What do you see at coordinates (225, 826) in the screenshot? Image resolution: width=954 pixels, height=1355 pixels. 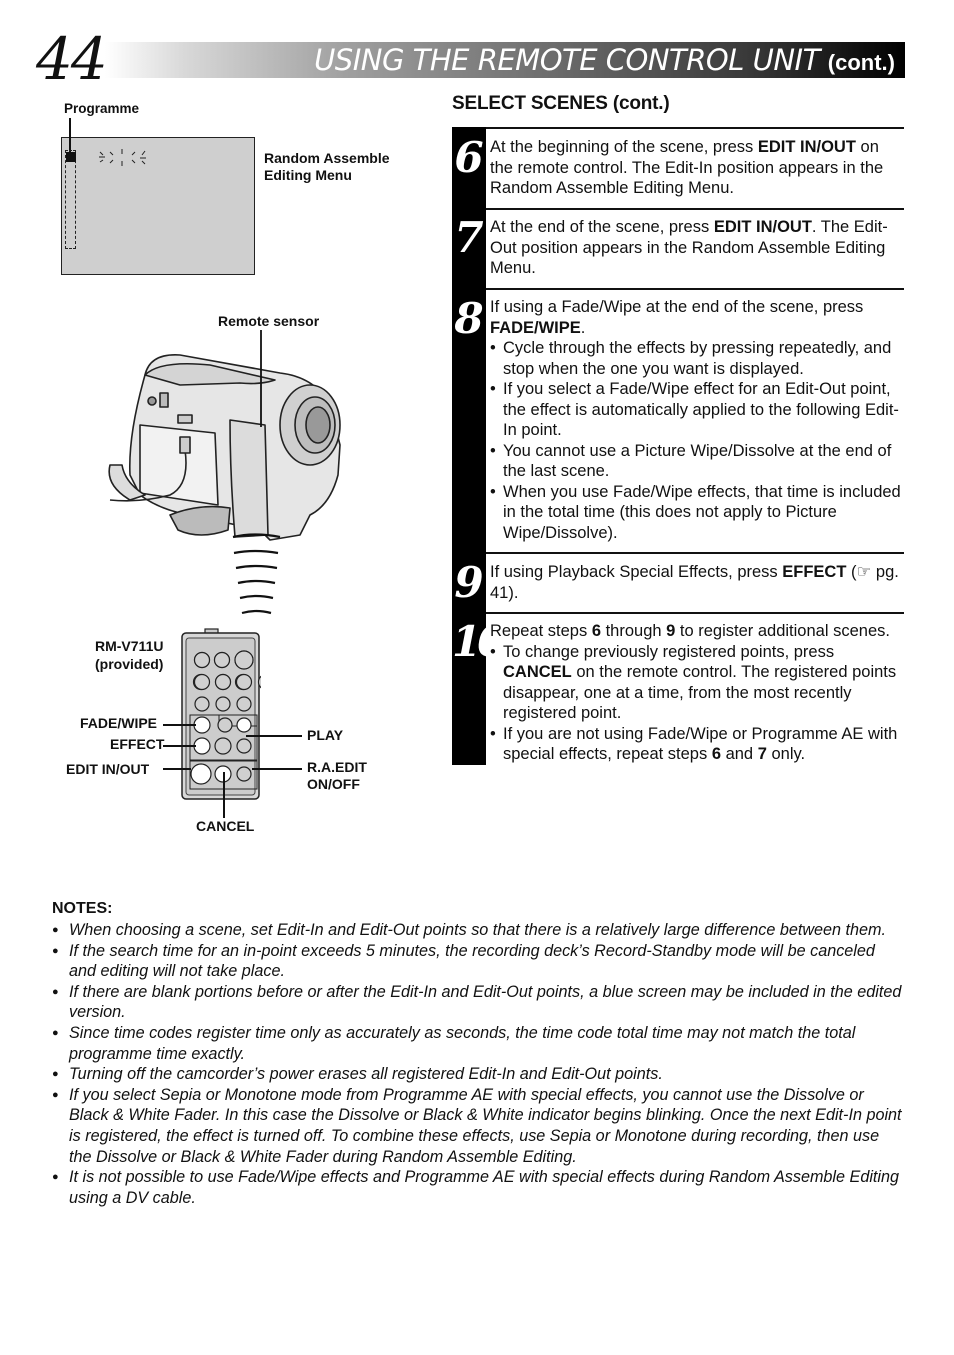 I see `cancel-label: CANCEL` at bounding box center [225, 826].